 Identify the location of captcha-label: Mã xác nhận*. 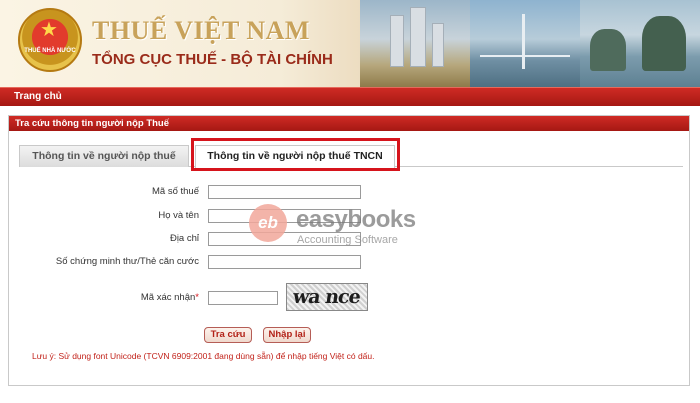
(159, 297).